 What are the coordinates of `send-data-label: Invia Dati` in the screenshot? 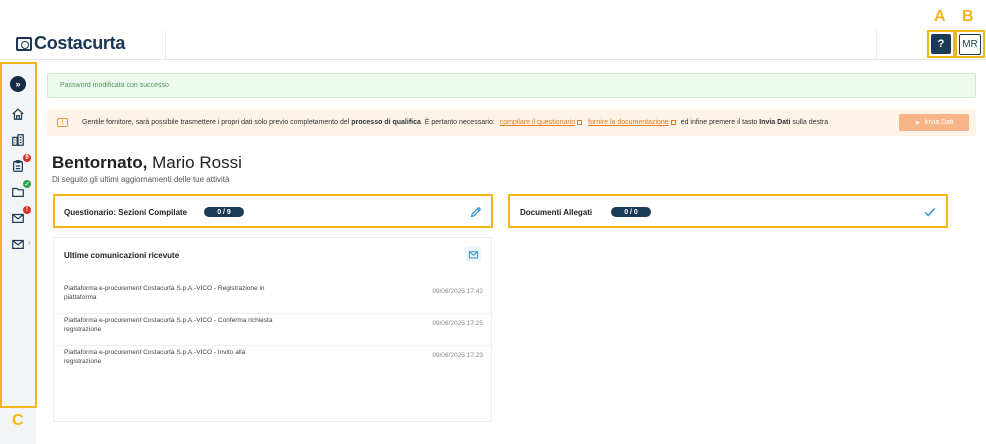 It's located at (939, 122).